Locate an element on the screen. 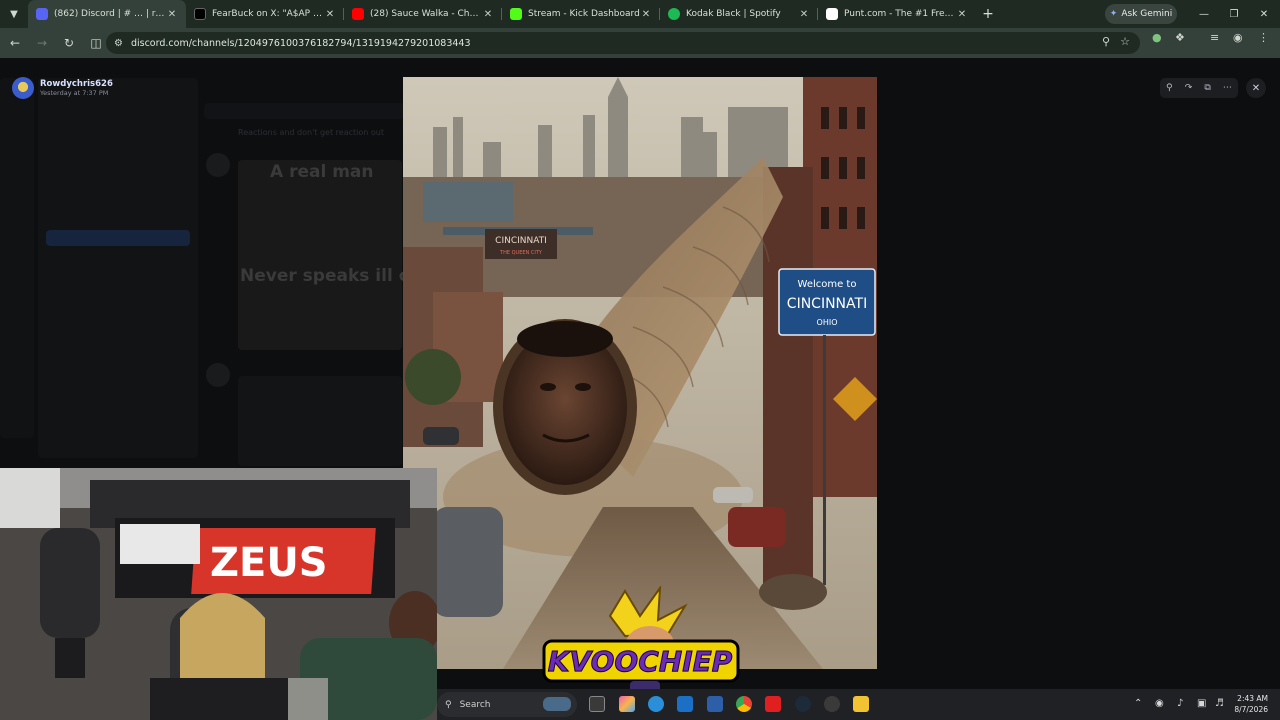  close-viewer-button: ✕ is located at coordinates (1256, 88).